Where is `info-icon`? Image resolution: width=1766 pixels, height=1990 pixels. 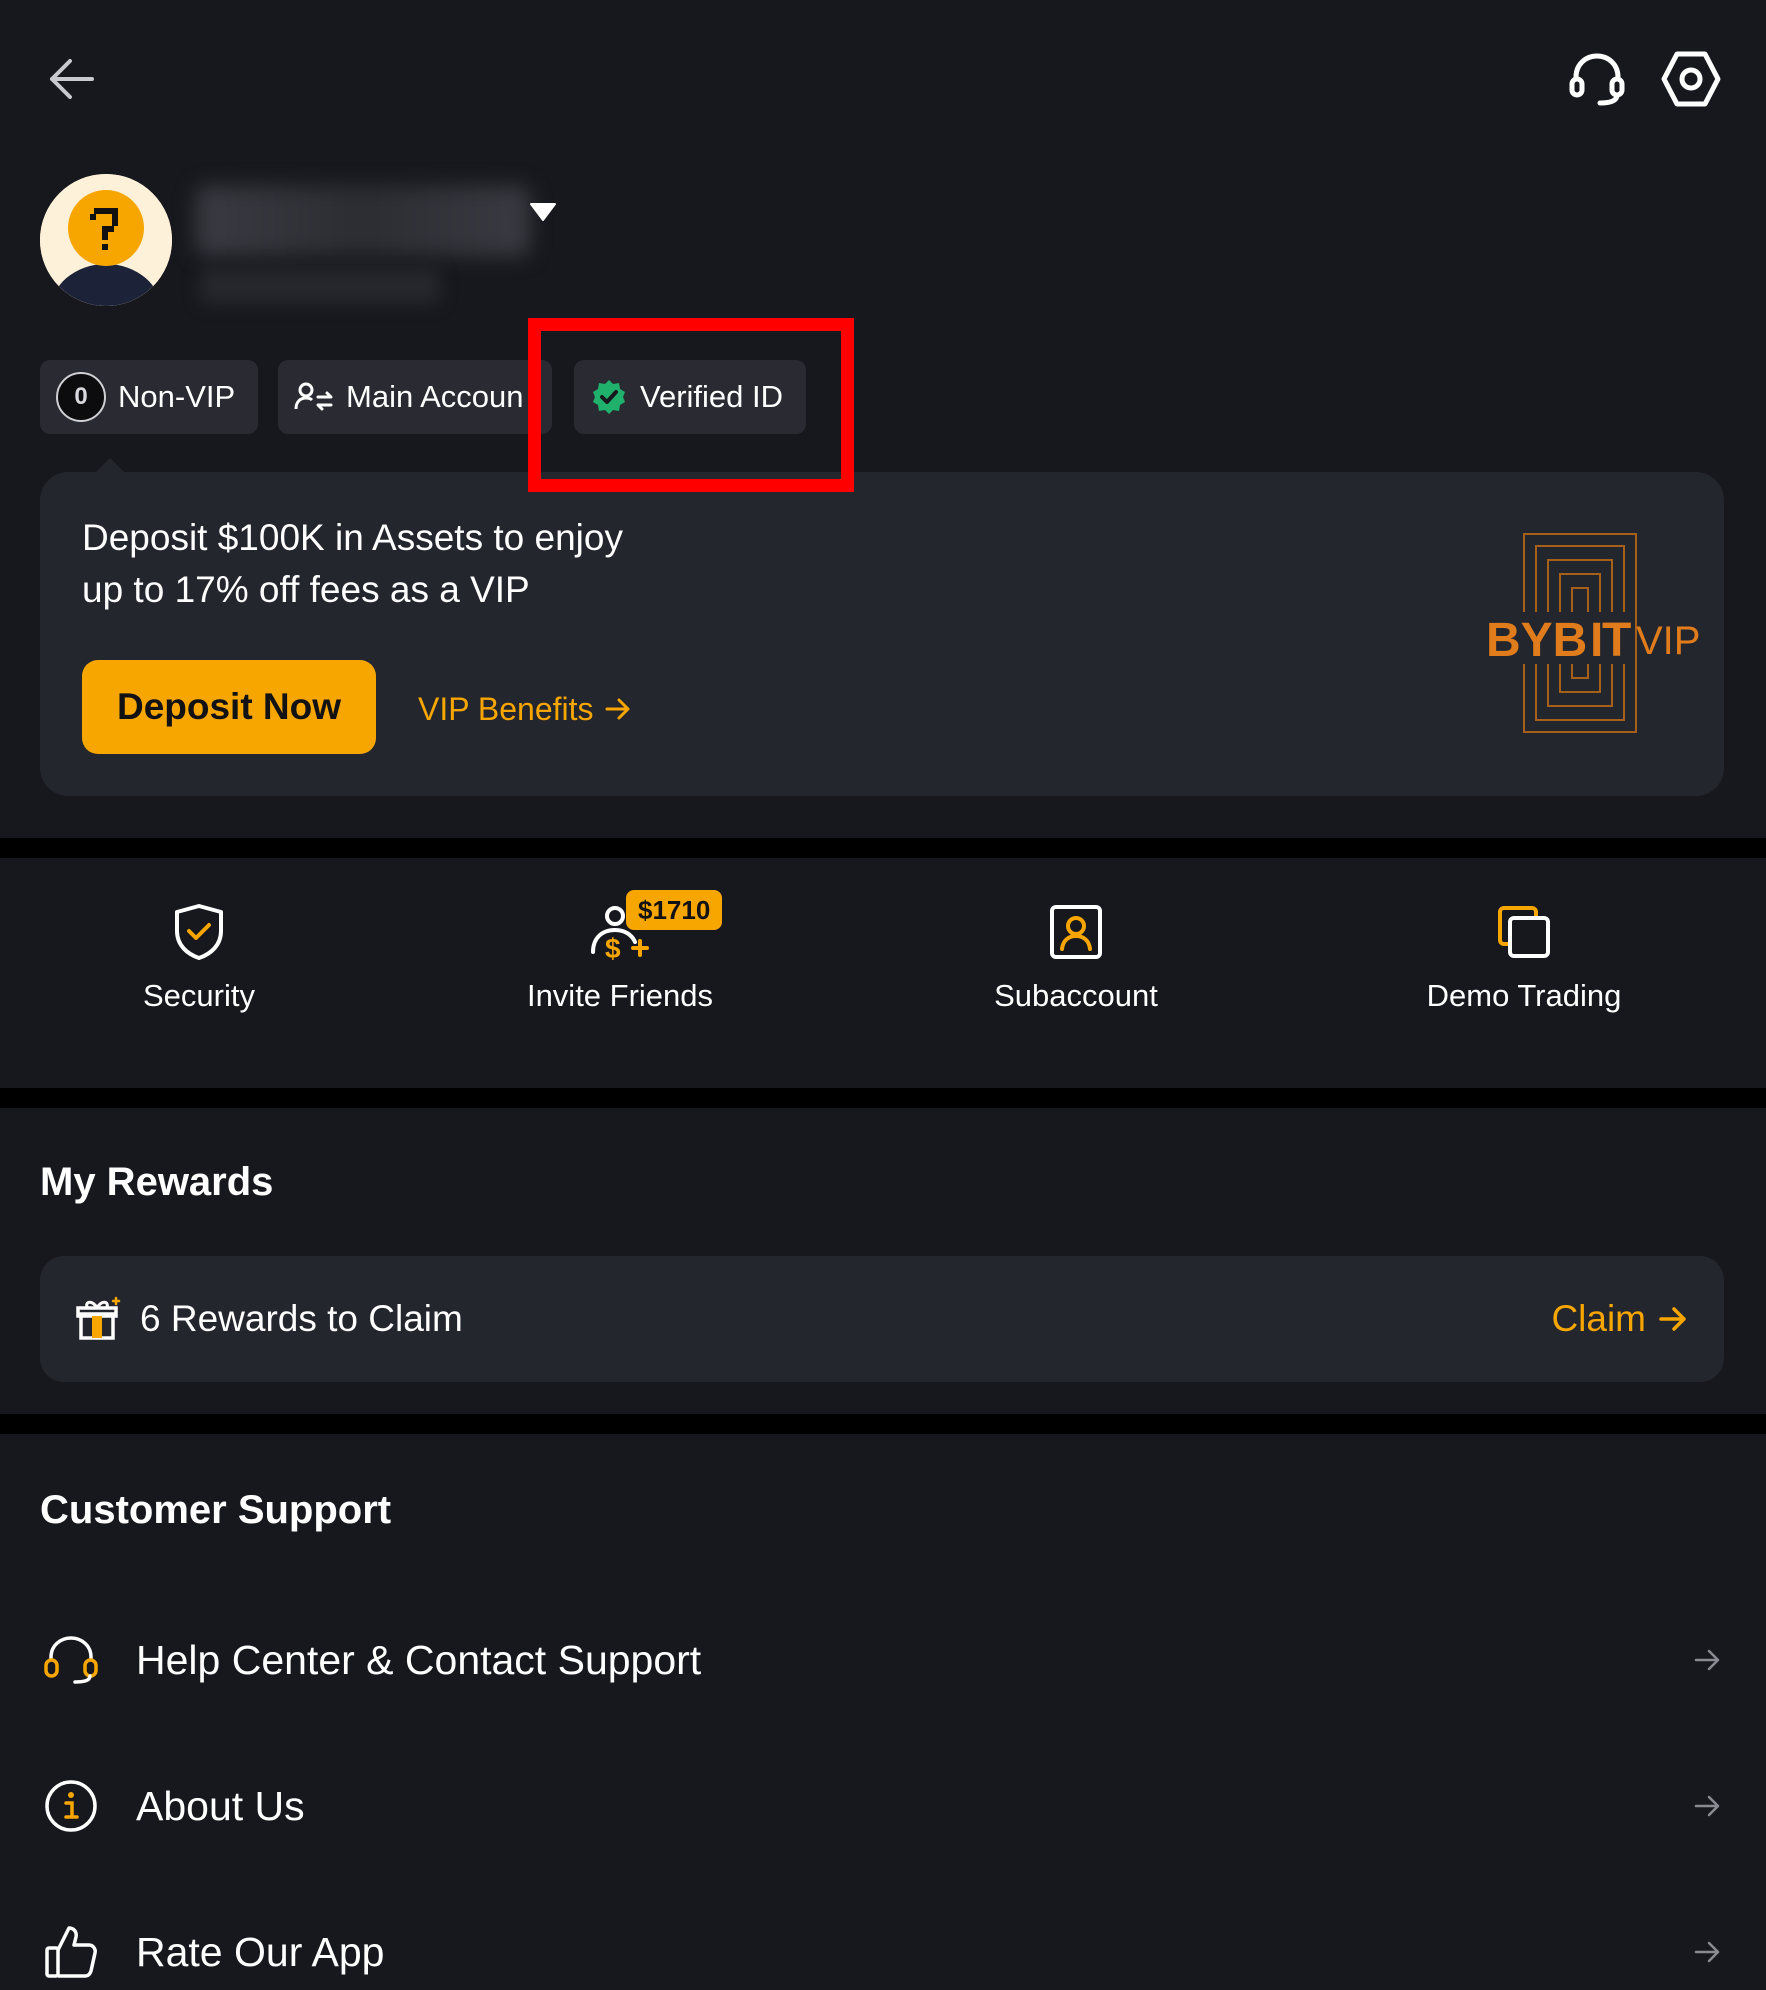
info-icon is located at coordinates (71, 1806).